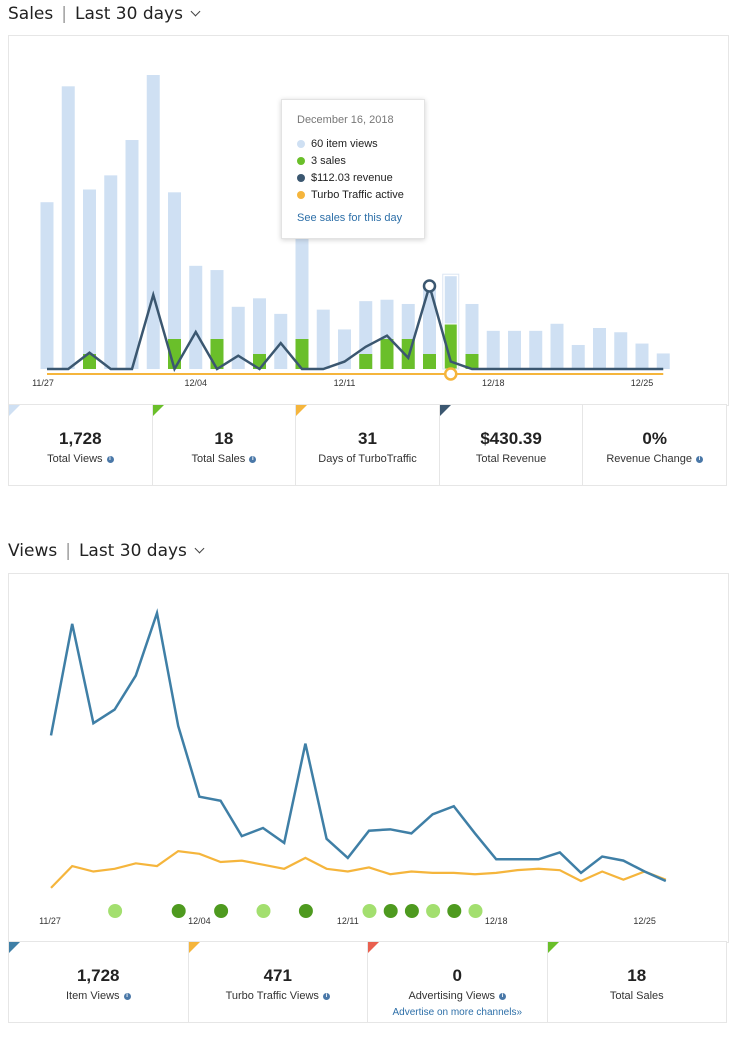 The height and width of the screenshot is (1041, 740). I want to click on views-title: Views, so click(33, 551).